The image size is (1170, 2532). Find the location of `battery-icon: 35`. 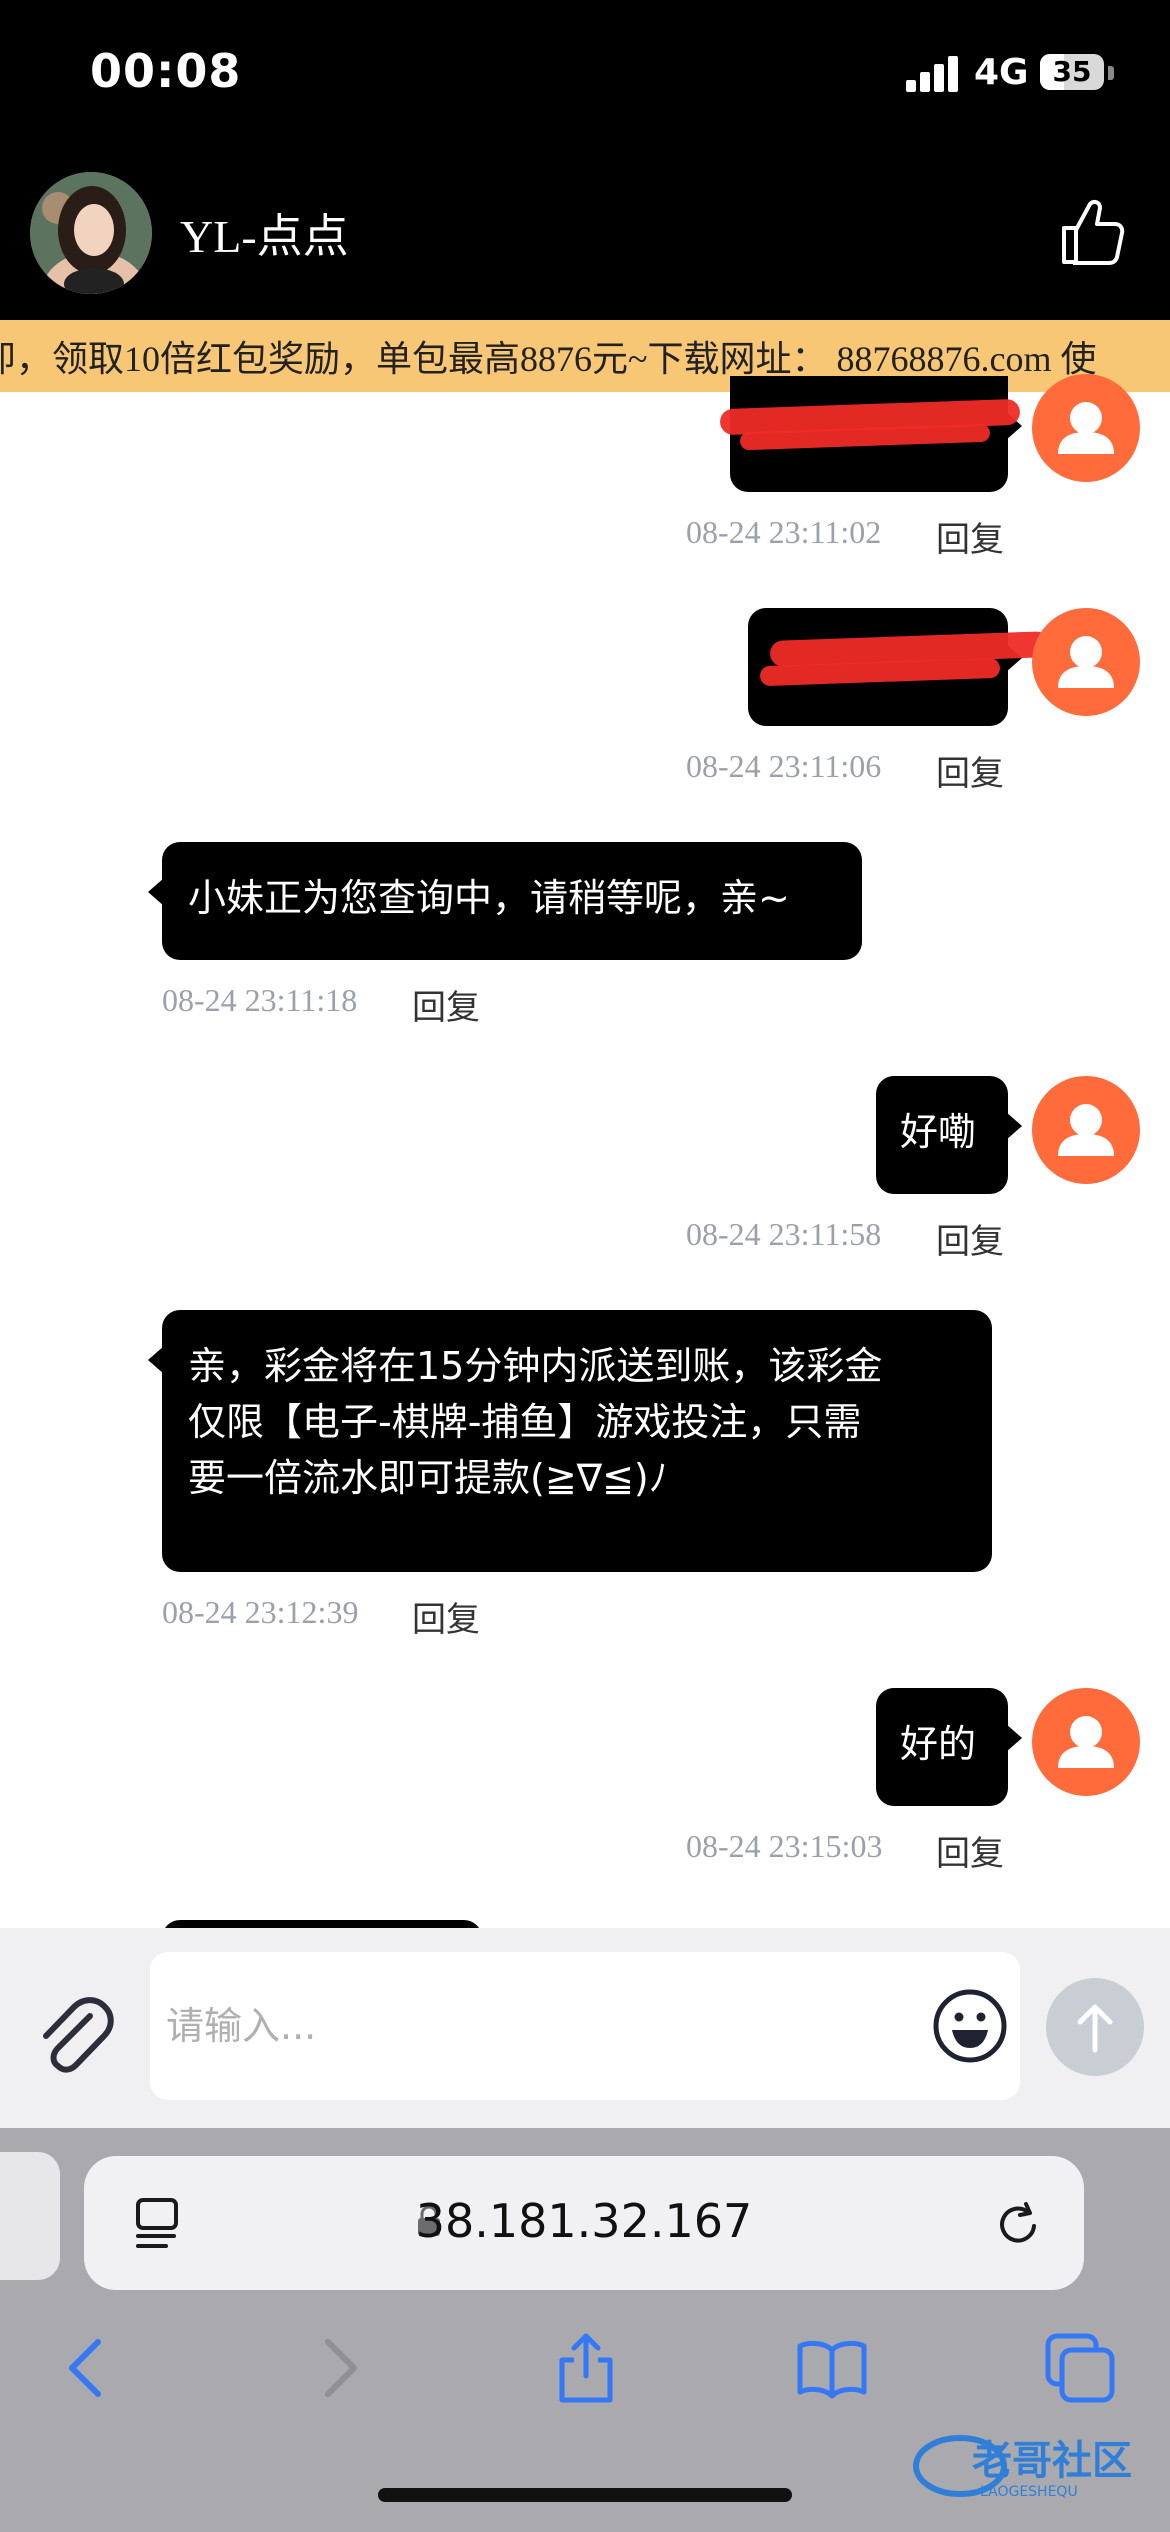

battery-icon: 35 is located at coordinates (1072, 72).